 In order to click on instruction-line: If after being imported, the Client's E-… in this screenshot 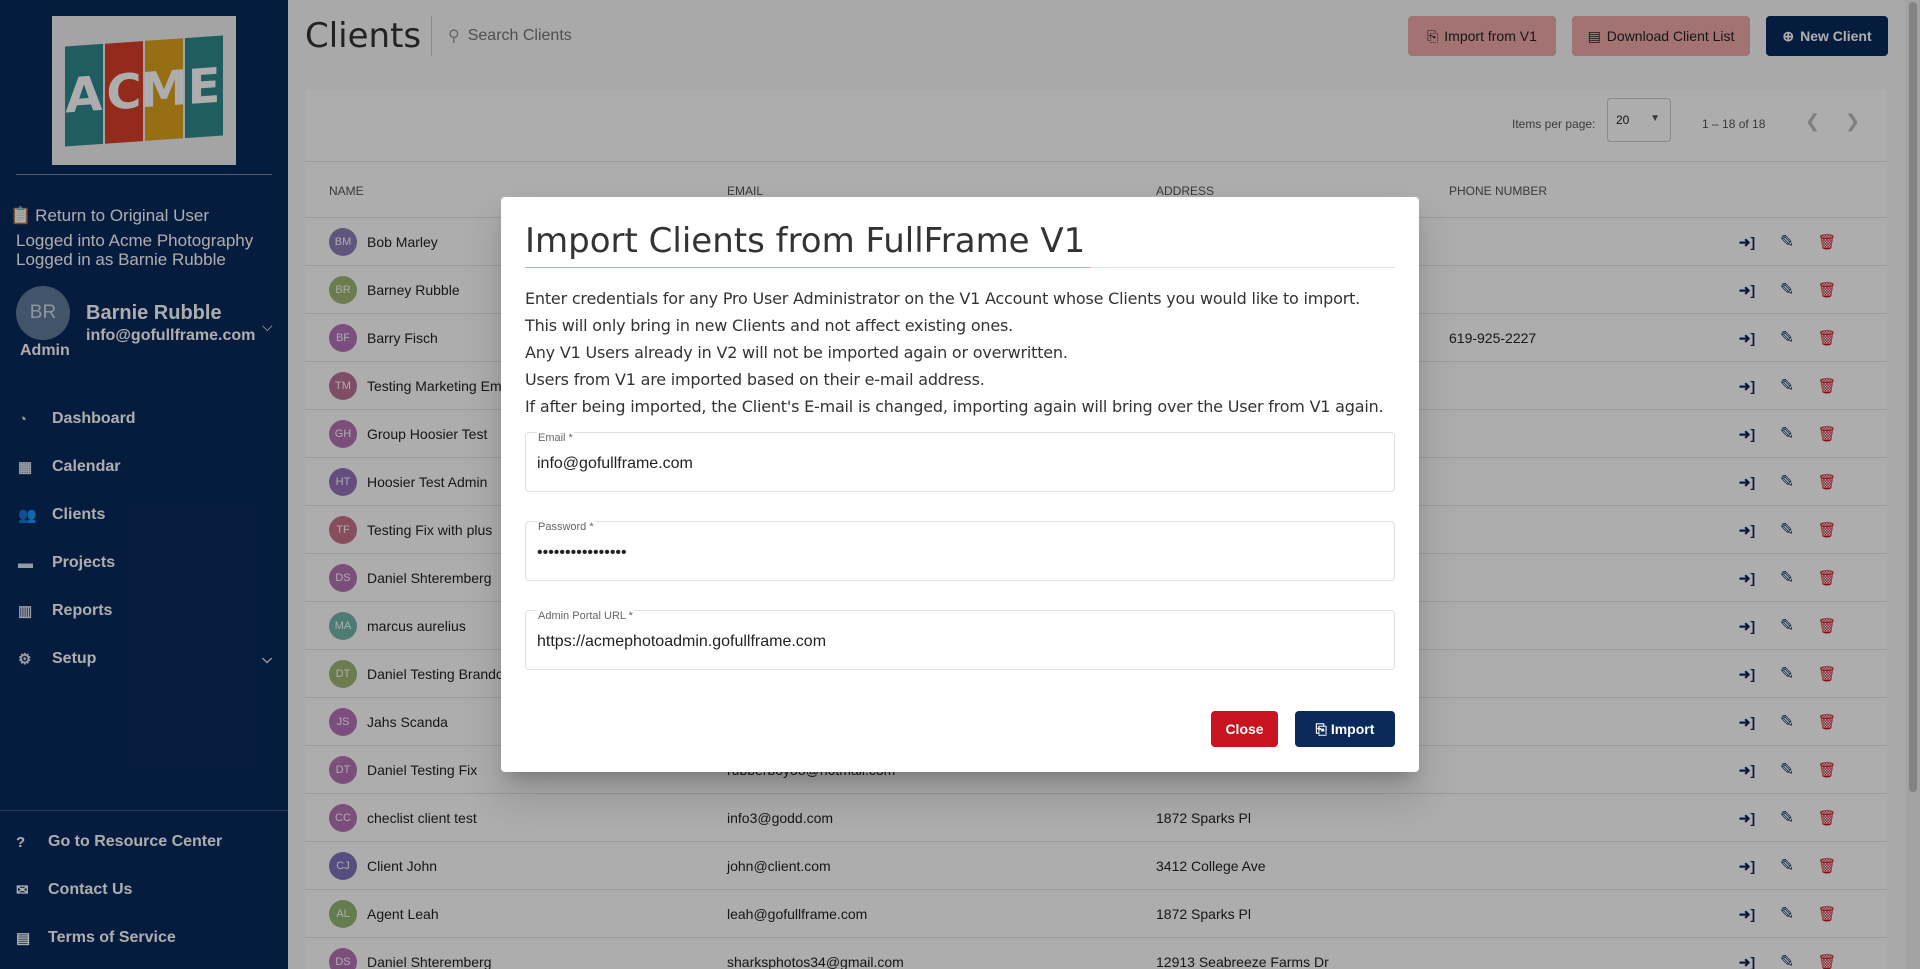, I will do `click(954, 406)`.